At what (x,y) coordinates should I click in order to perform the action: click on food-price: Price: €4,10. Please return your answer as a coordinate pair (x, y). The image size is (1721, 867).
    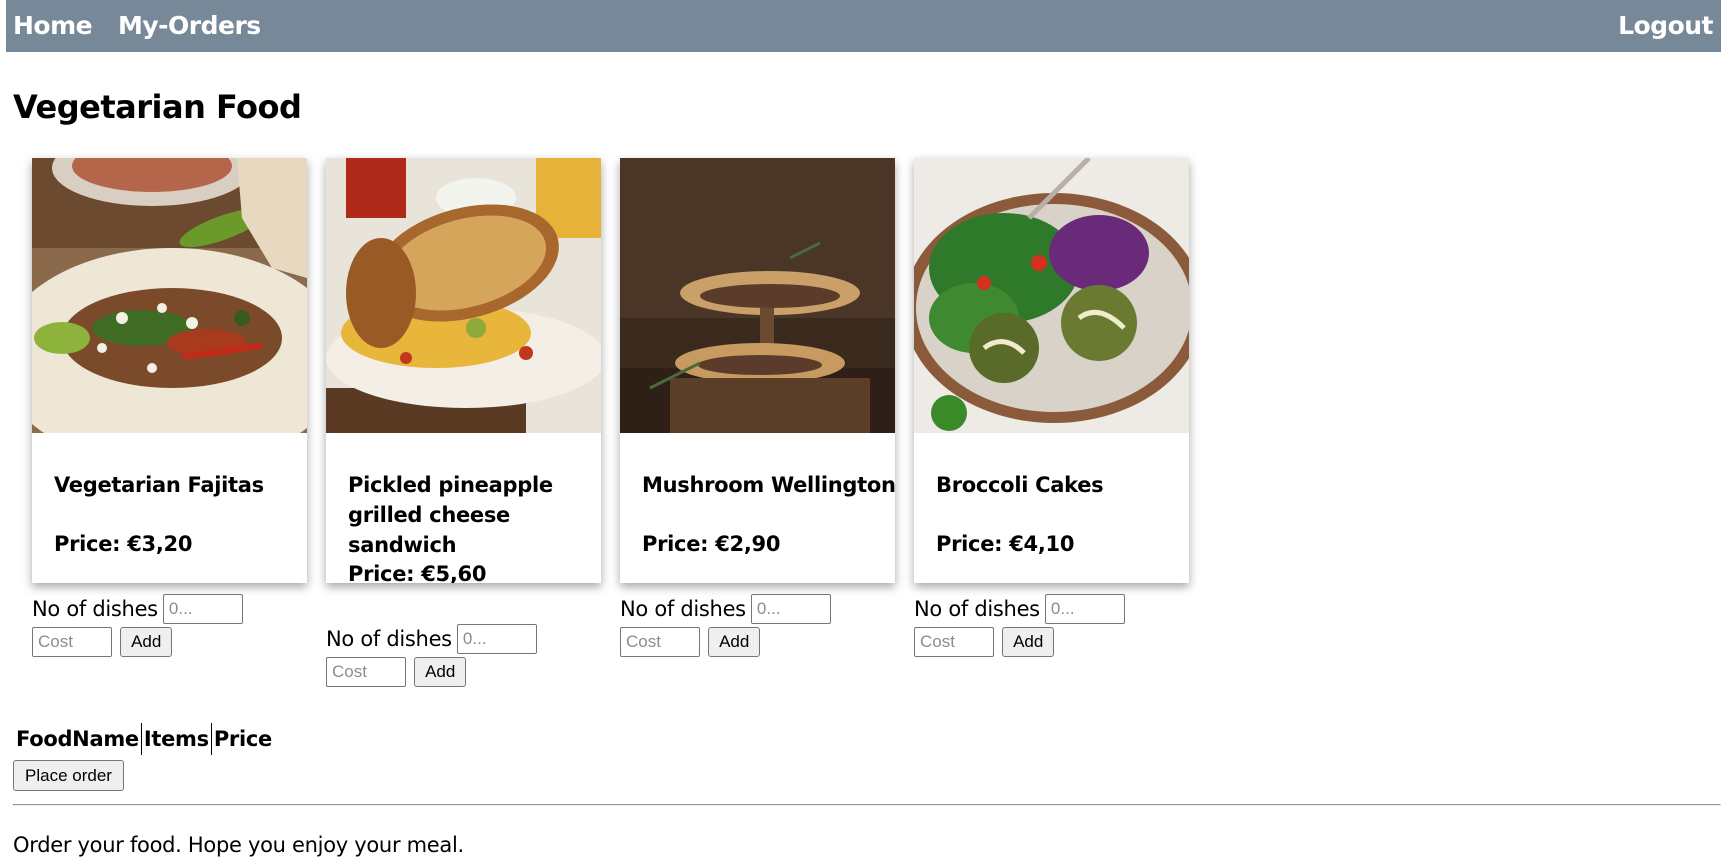
    Looking at the image, I should click on (1005, 544).